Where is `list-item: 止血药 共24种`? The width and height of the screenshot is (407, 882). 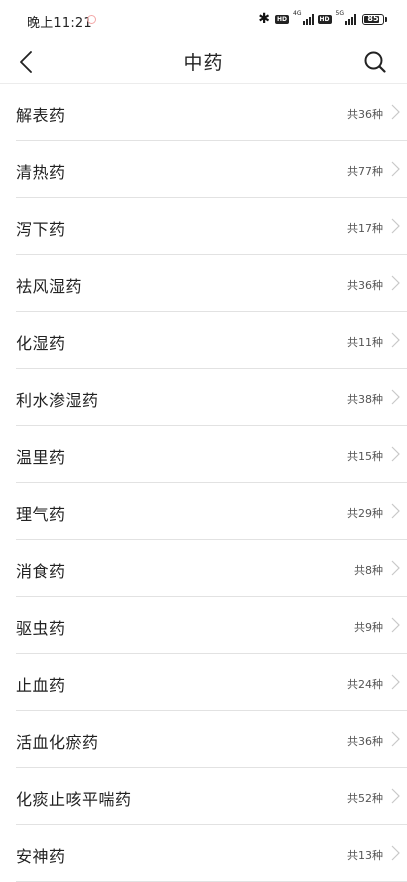
list-item: 止血药 共24种 is located at coordinates (211, 682).